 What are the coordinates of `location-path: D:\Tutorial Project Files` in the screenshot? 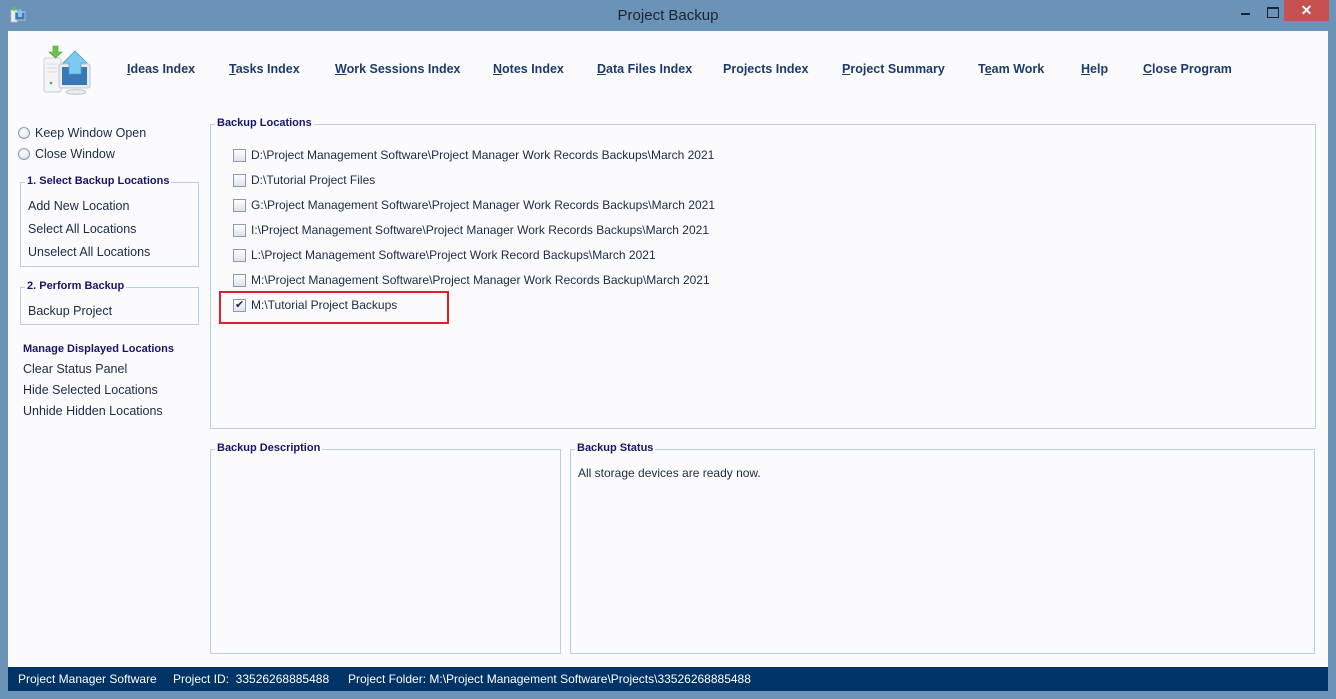 It's located at (313, 180).